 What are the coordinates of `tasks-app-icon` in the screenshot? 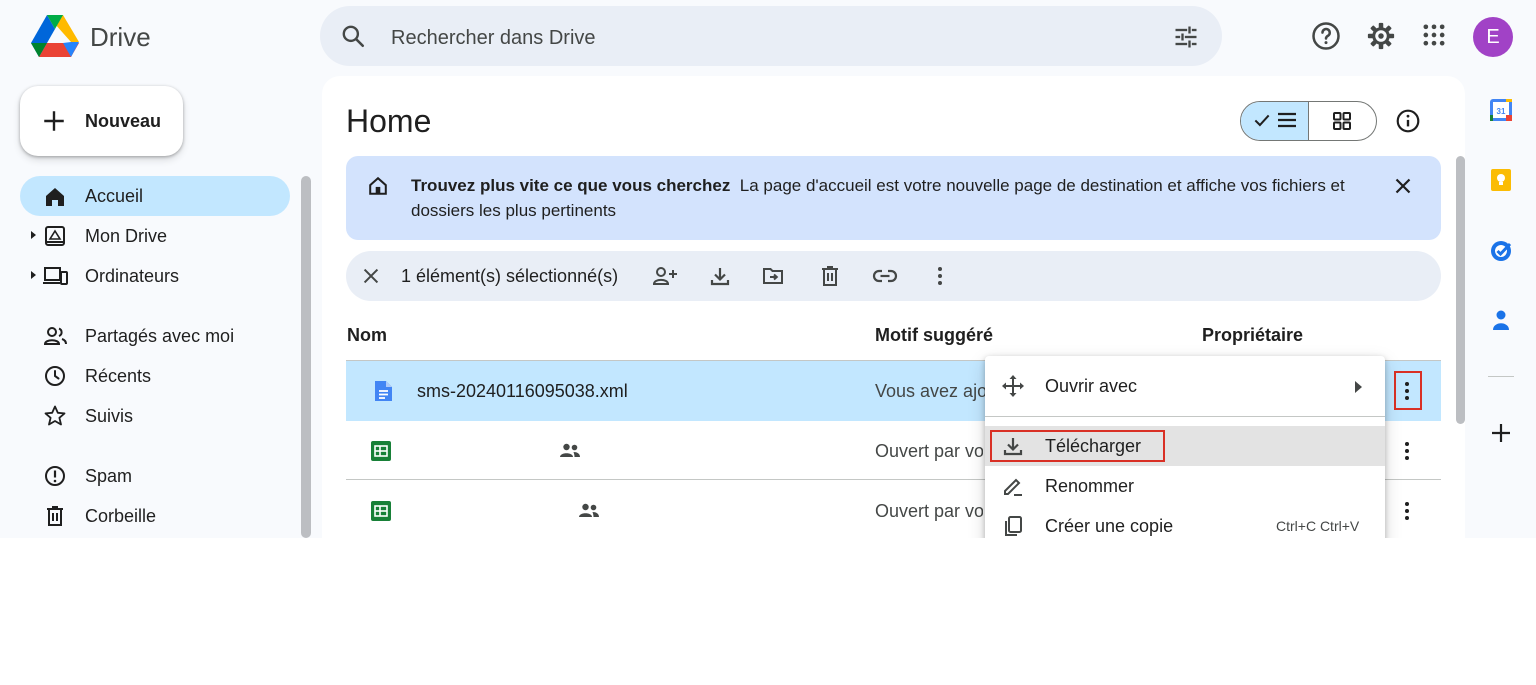 It's located at (1501, 251).